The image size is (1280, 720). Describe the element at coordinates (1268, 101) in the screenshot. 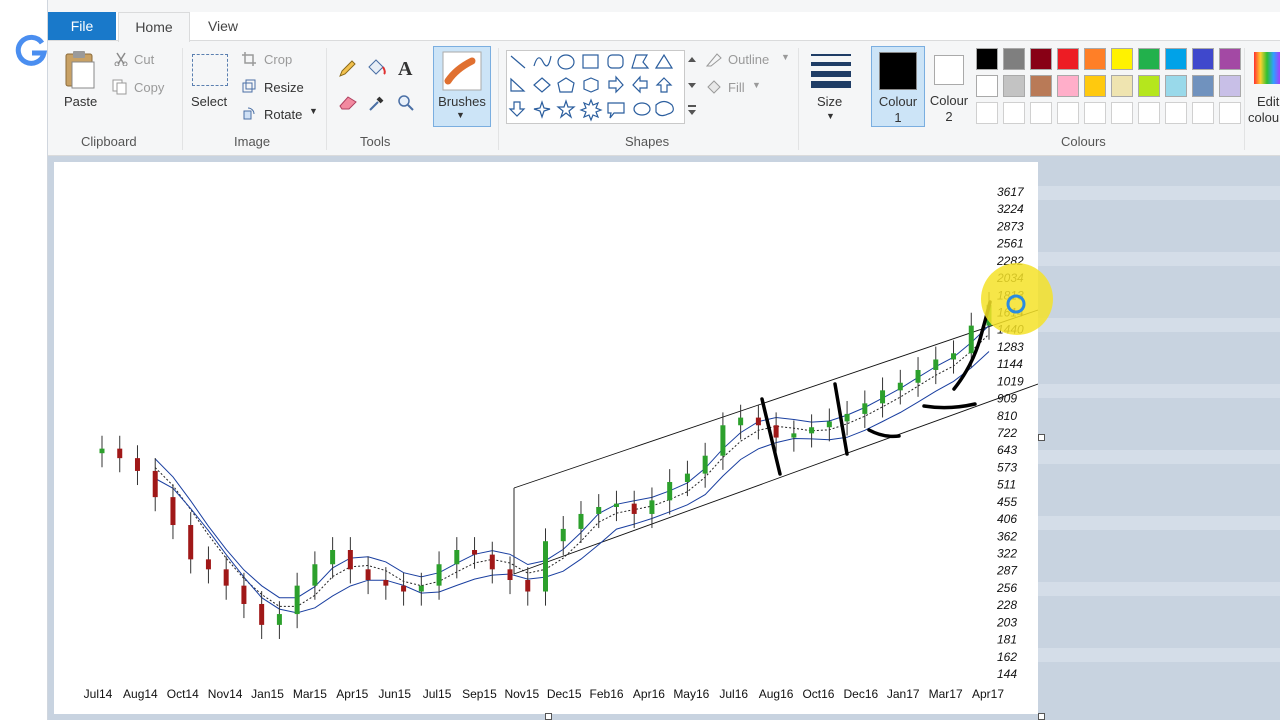

I see `edit-colours-label: Edit` at that location.